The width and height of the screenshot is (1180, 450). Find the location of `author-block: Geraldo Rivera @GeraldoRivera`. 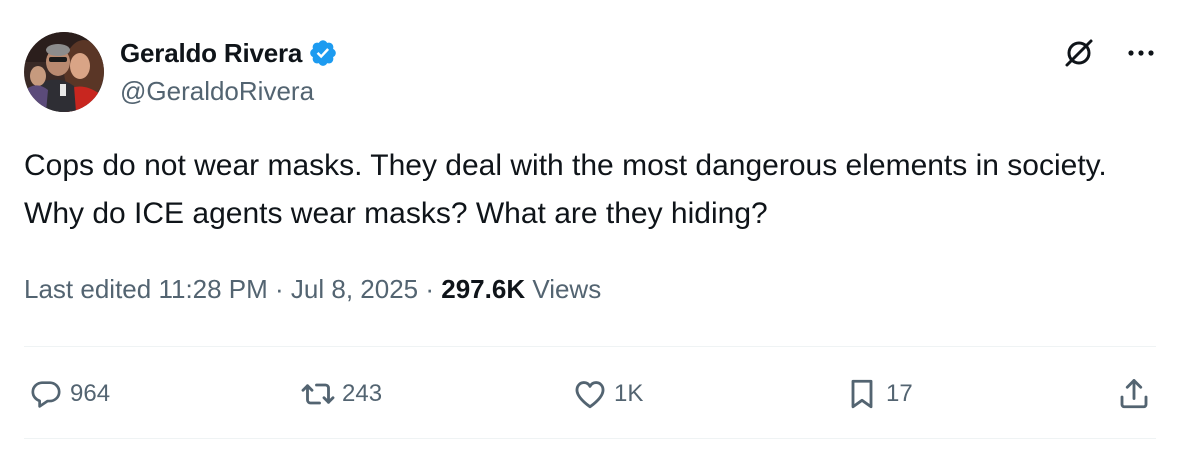

author-block: Geraldo Rivera @GeraldoRivera is located at coordinates (229, 71).